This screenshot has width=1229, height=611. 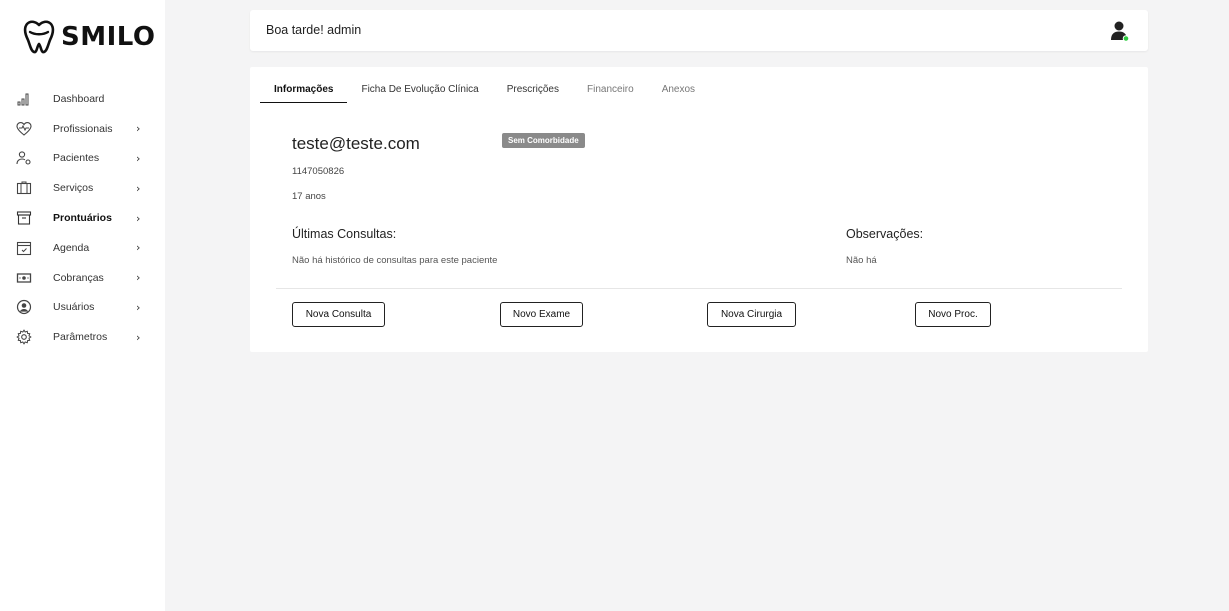 What do you see at coordinates (24, 129) in the screenshot?
I see `heartbeat-icon` at bounding box center [24, 129].